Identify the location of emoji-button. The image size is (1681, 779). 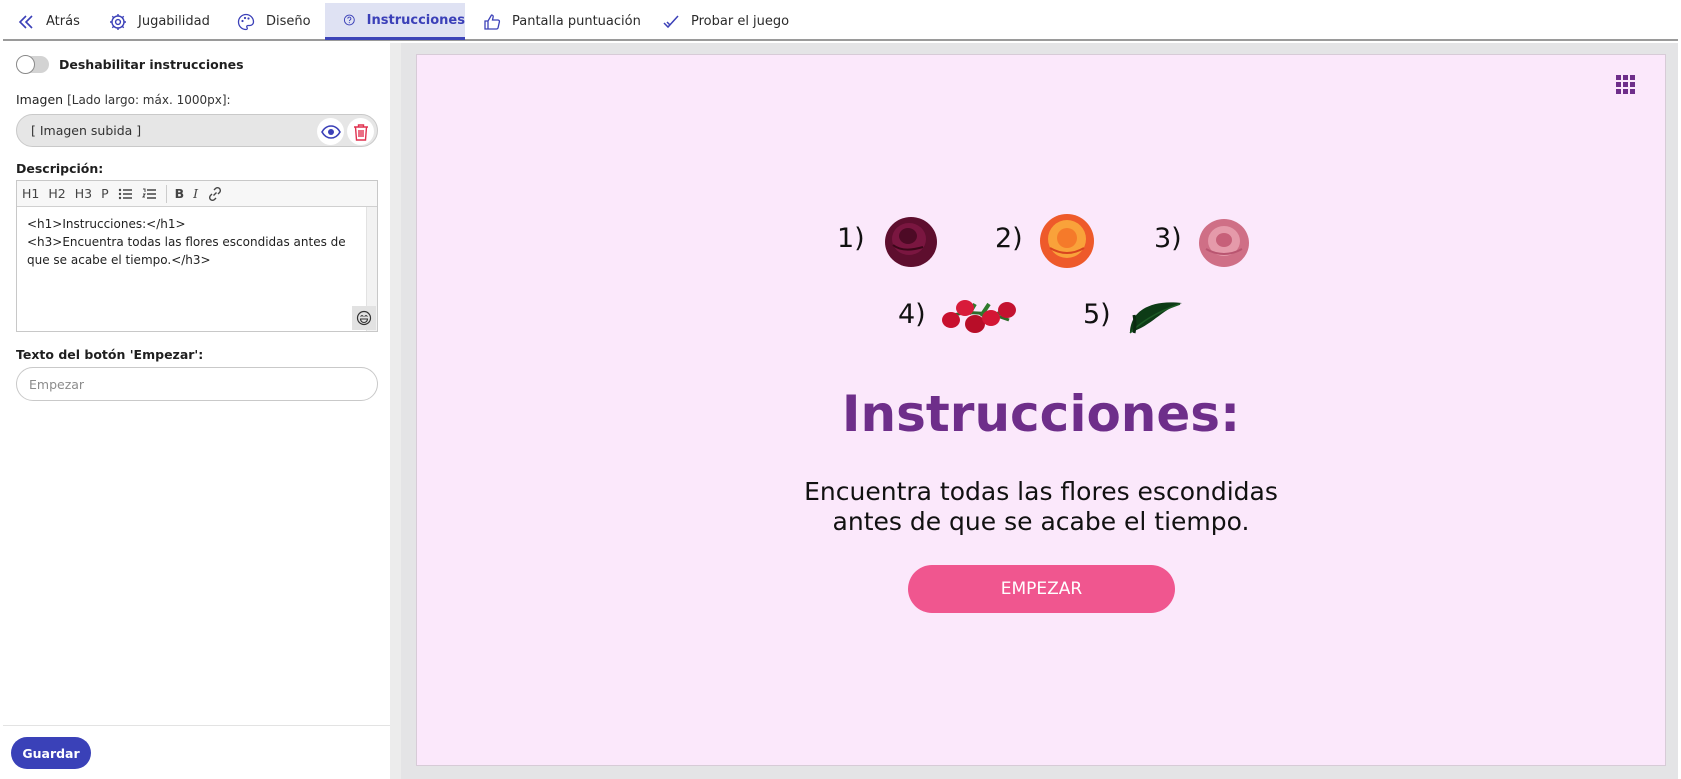
(364, 318).